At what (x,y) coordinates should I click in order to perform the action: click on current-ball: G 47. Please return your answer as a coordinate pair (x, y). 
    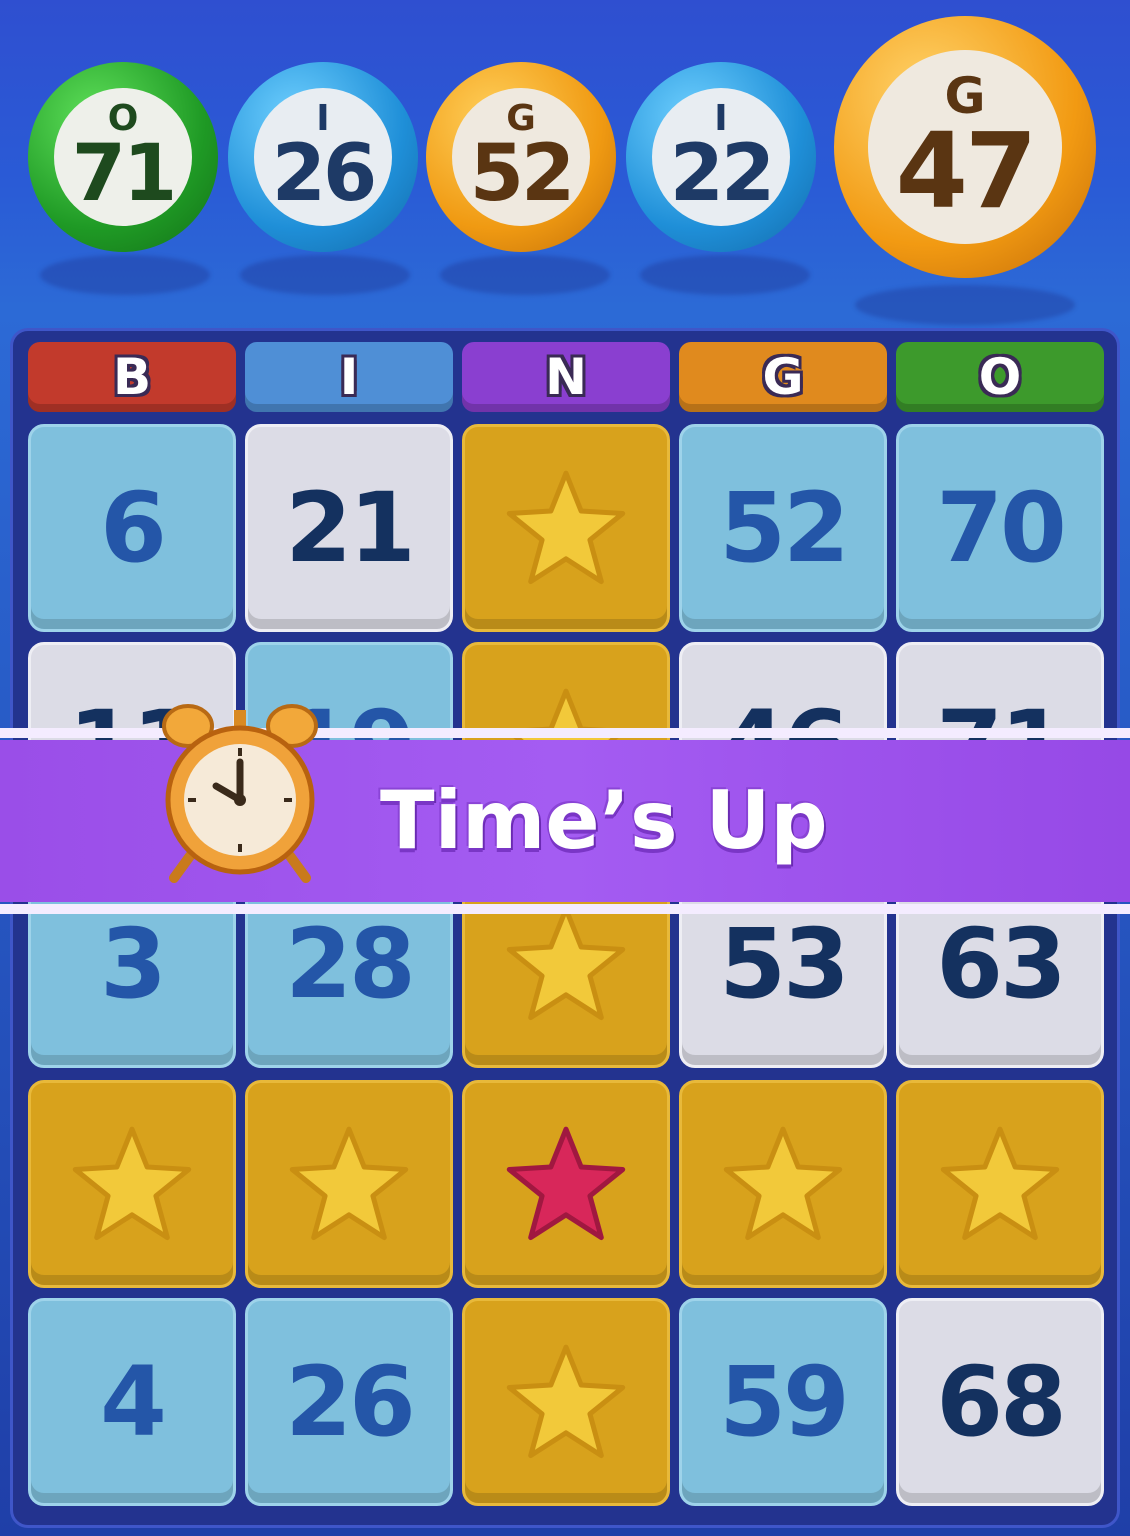
    Looking at the image, I should click on (965, 147).